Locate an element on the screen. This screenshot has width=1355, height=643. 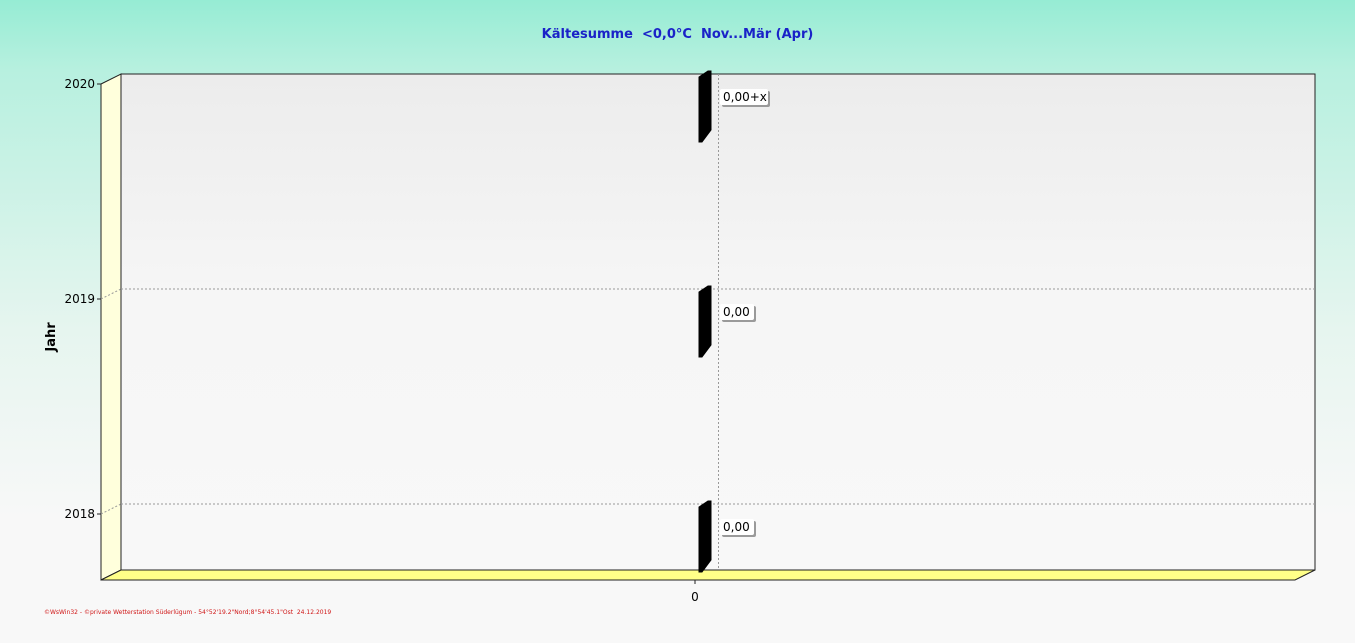
y-tick-label: 2019 is located at coordinates (79, 299).